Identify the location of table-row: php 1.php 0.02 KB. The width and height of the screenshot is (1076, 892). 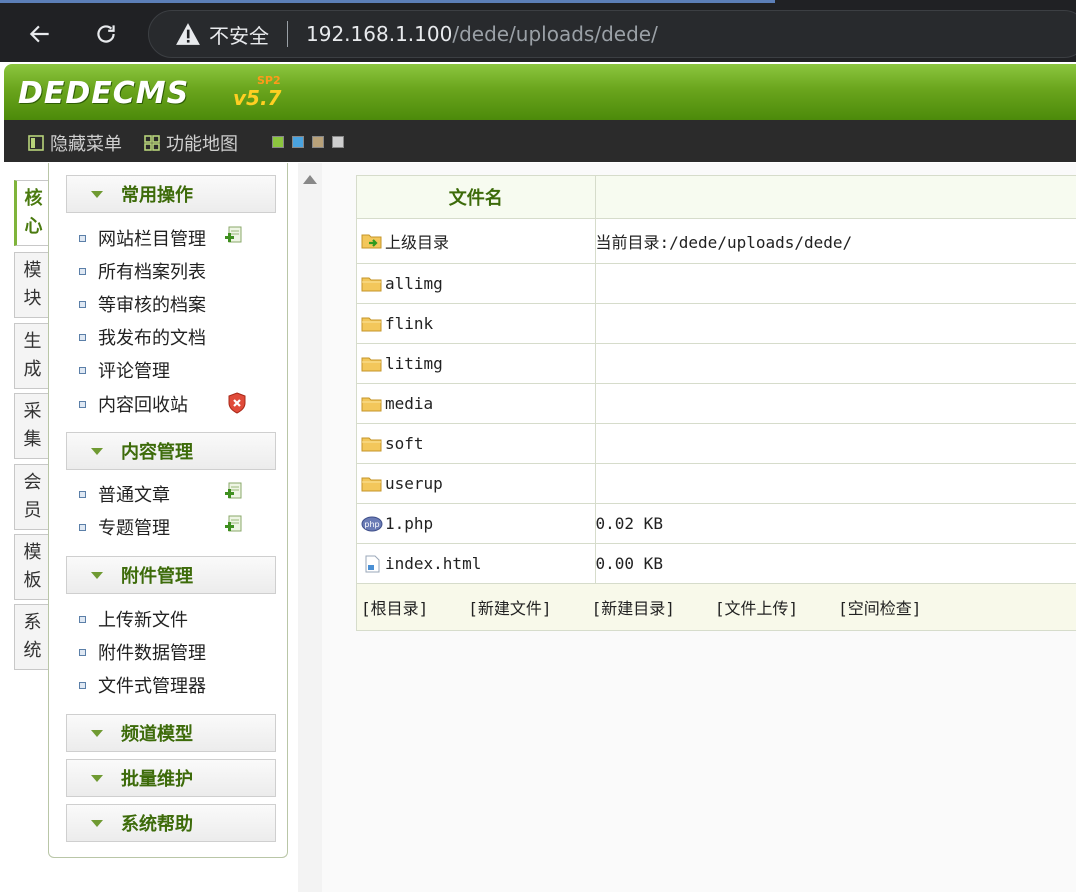
(716, 523).